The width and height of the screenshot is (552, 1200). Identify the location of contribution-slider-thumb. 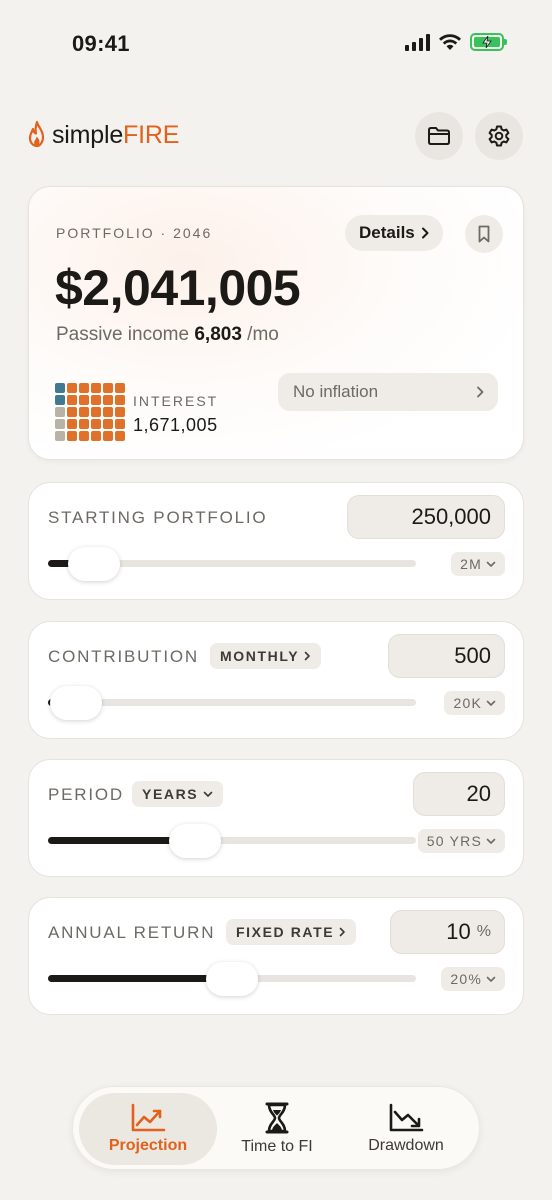
(76, 703).